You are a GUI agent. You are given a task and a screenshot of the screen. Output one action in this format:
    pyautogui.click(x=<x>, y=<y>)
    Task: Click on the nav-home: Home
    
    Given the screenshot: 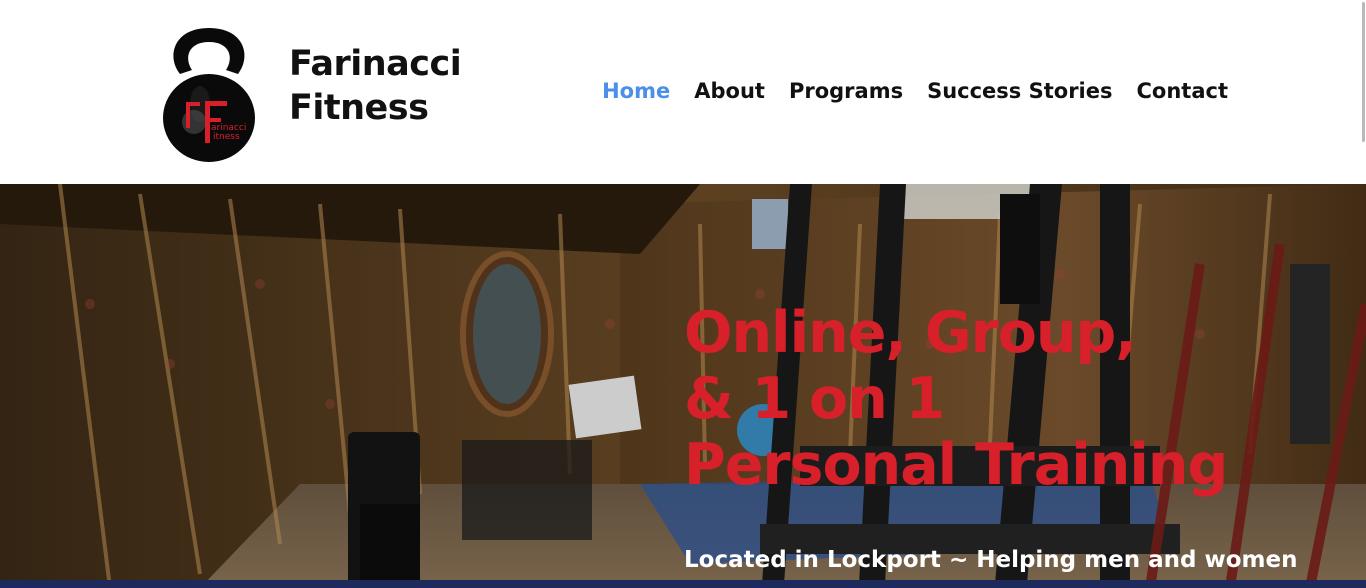 What is the action you would take?
    pyautogui.click(x=636, y=91)
    